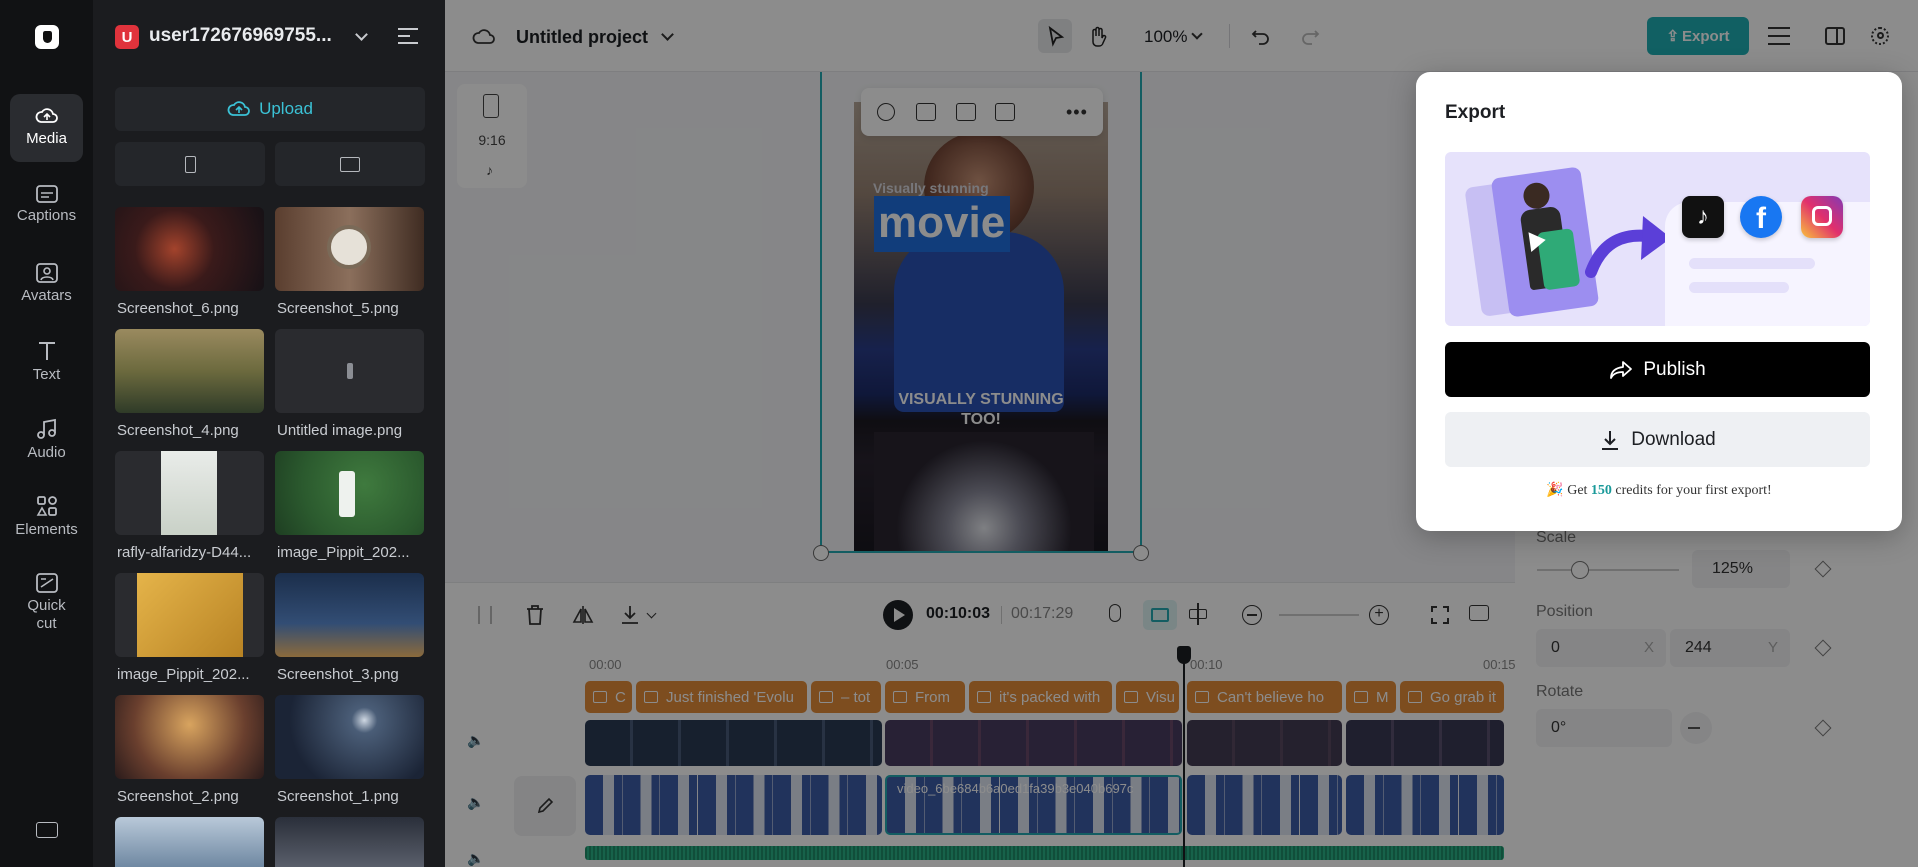 The height and width of the screenshot is (867, 1918). Describe the element at coordinates (1628, 247) in the screenshot. I see `arrow-icon` at that location.